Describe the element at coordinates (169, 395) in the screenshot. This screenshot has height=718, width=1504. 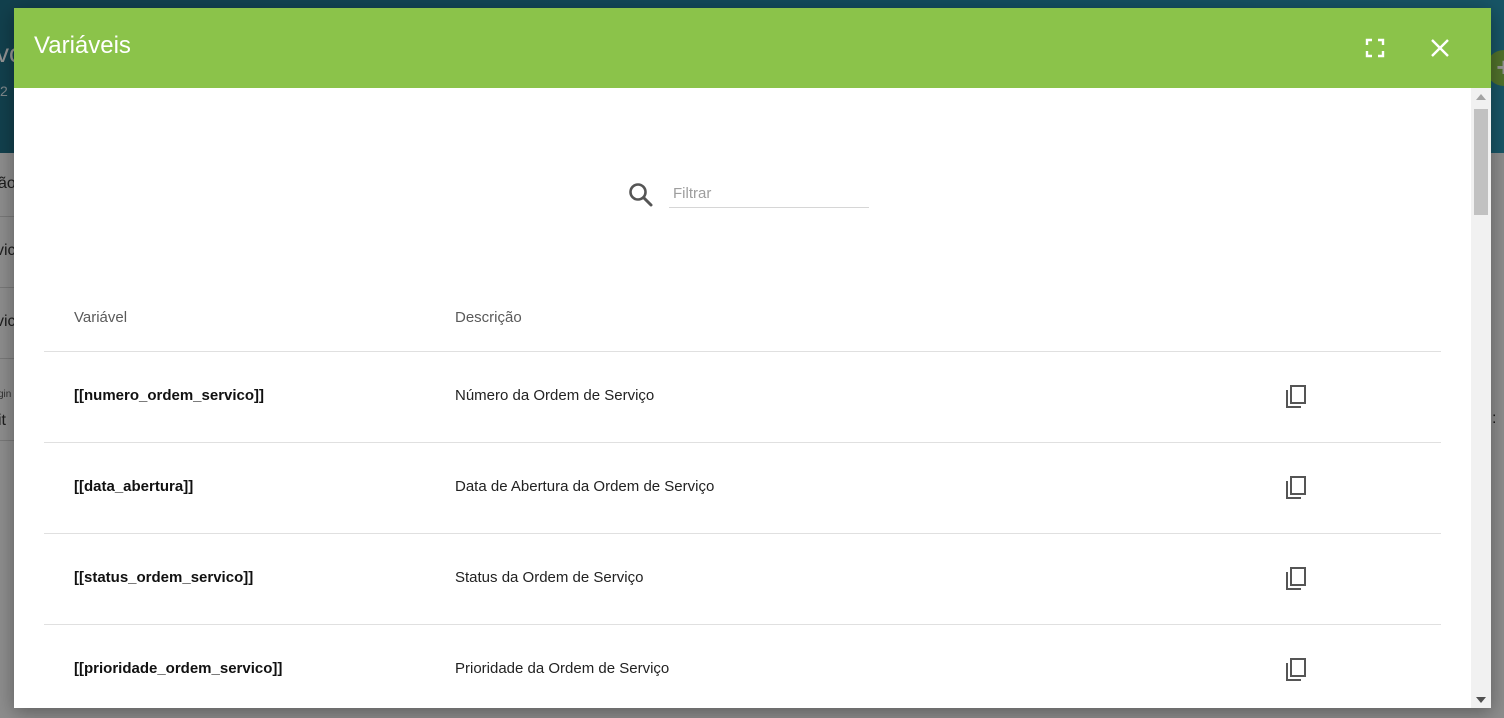
I see `variable-name: [[numero_ordem_servico]]` at that location.